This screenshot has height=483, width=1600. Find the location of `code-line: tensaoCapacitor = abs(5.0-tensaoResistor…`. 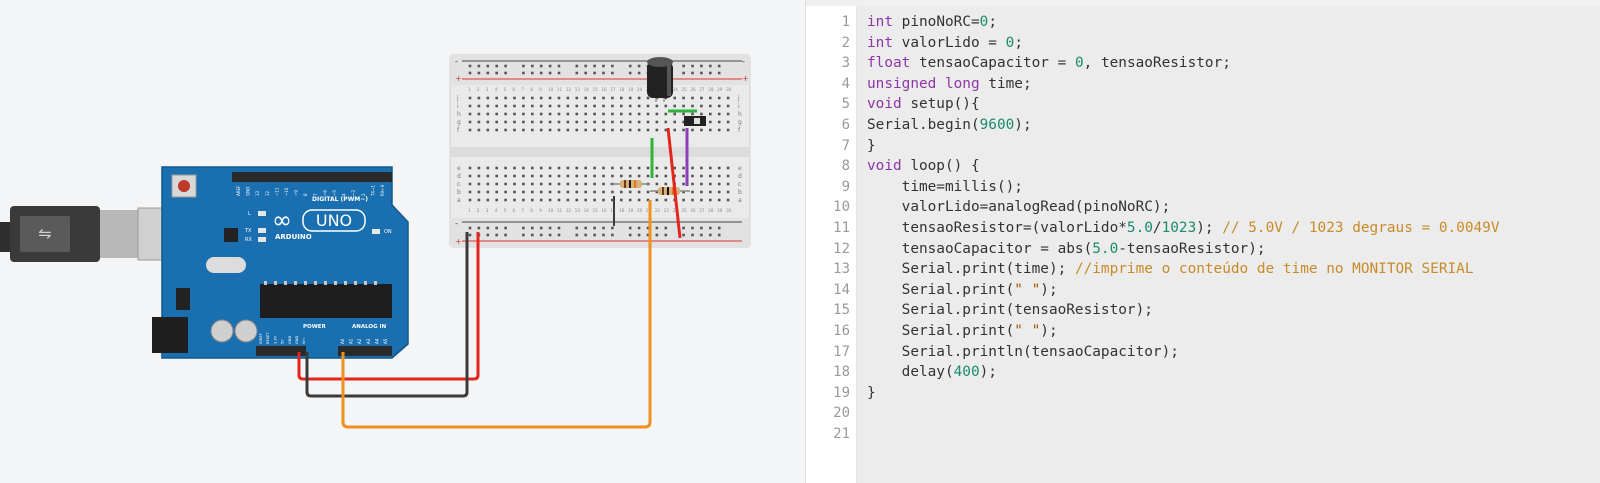

code-line: tensaoCapacitor = abs(5.0-tensaoResistor… is located at coordinates (1066, 249).